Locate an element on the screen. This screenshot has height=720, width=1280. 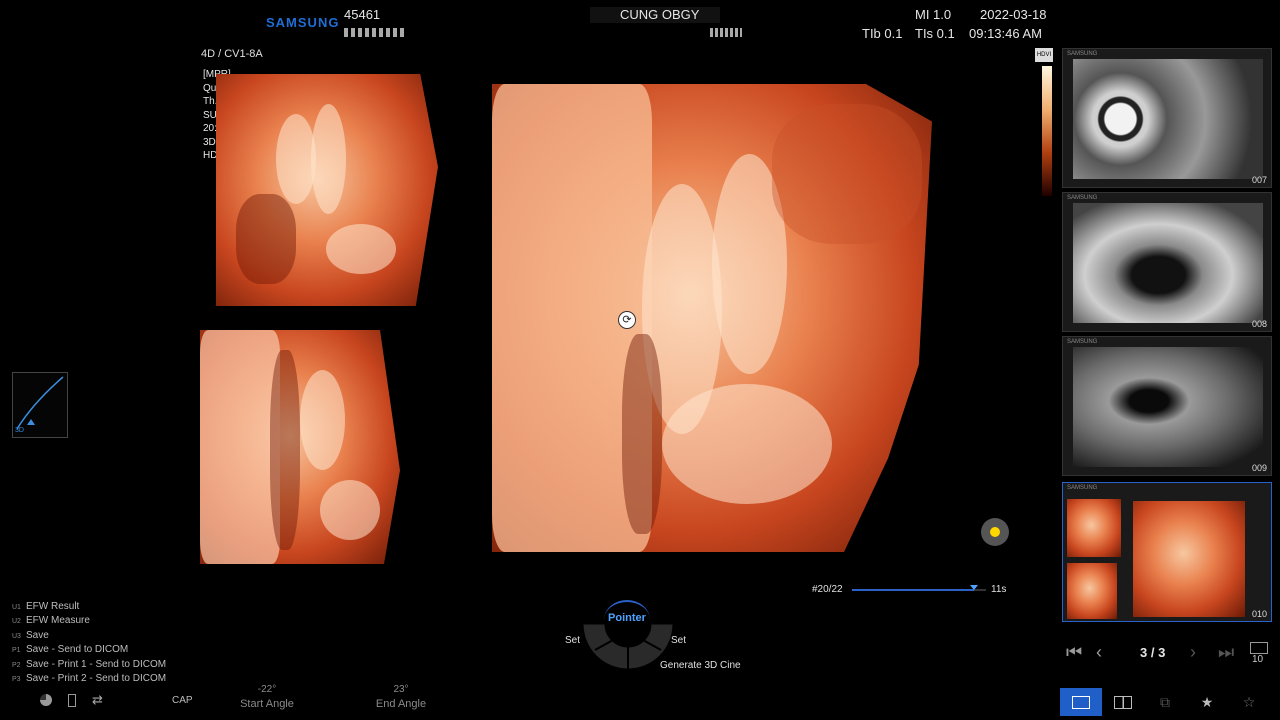
tib-value: TIb 0.1 is located at coordinates (882, 33).